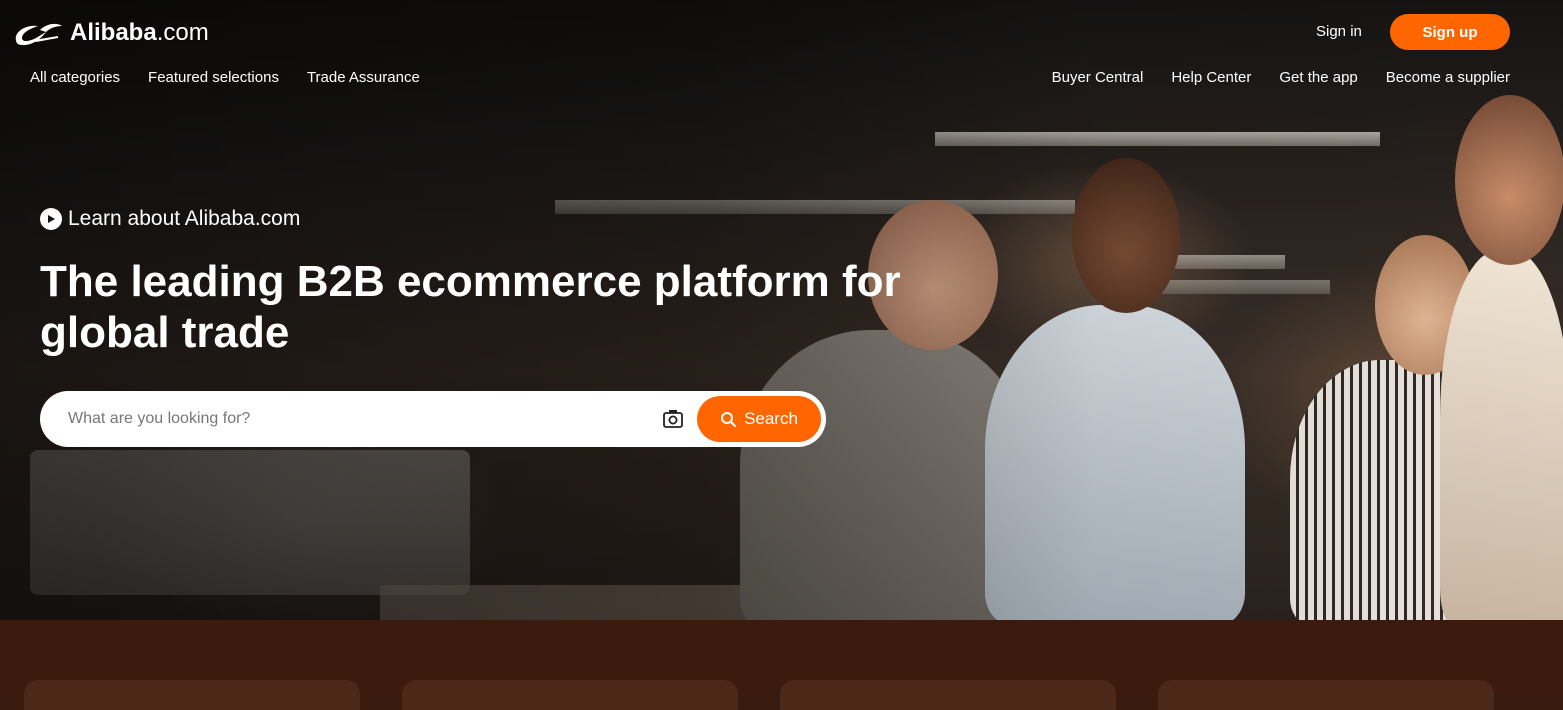  What do you see at coordinates (113, 32) in the screenshot?
I see `logo-text: Alibaba` at bounding box center [113, 32].